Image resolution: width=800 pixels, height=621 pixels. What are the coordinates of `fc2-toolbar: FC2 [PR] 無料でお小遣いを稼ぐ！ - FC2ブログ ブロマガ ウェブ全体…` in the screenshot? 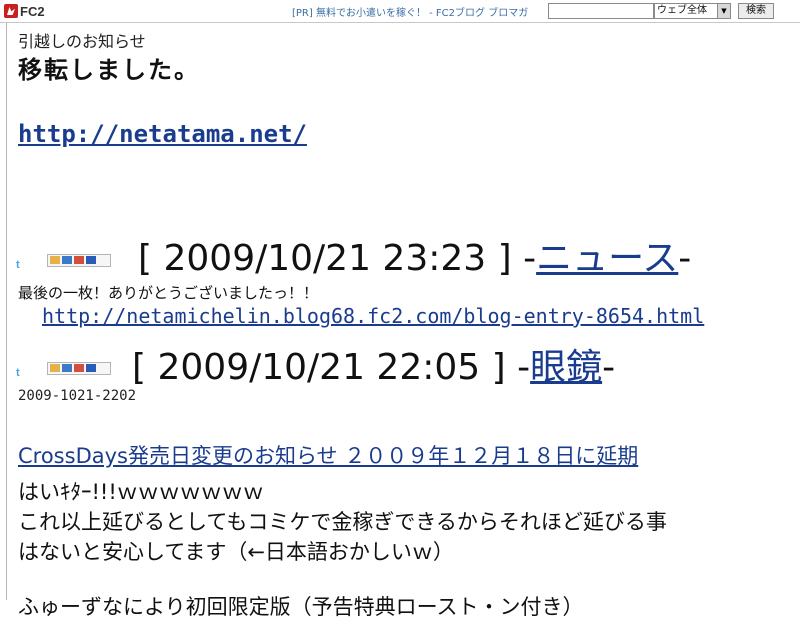 It's located at (400, 11).